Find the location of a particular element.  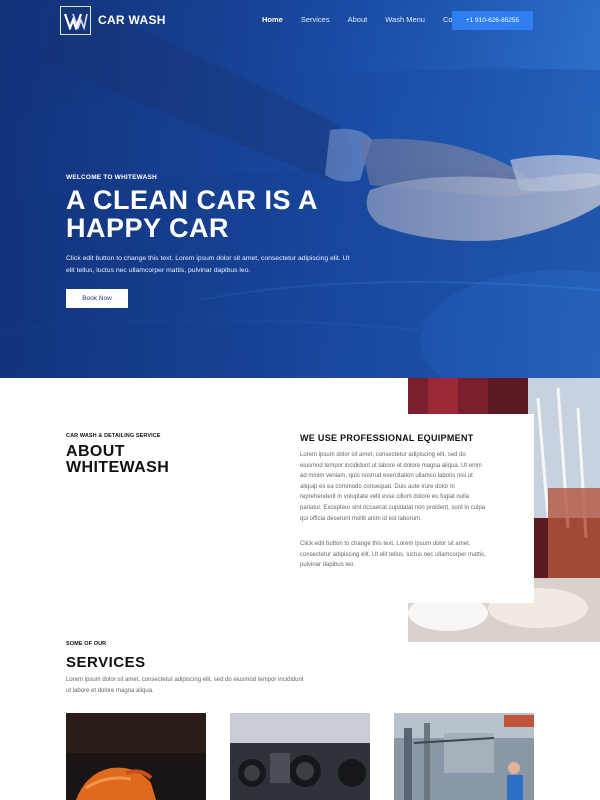

logo-monogram-icon is located at coordinates (75, 21).